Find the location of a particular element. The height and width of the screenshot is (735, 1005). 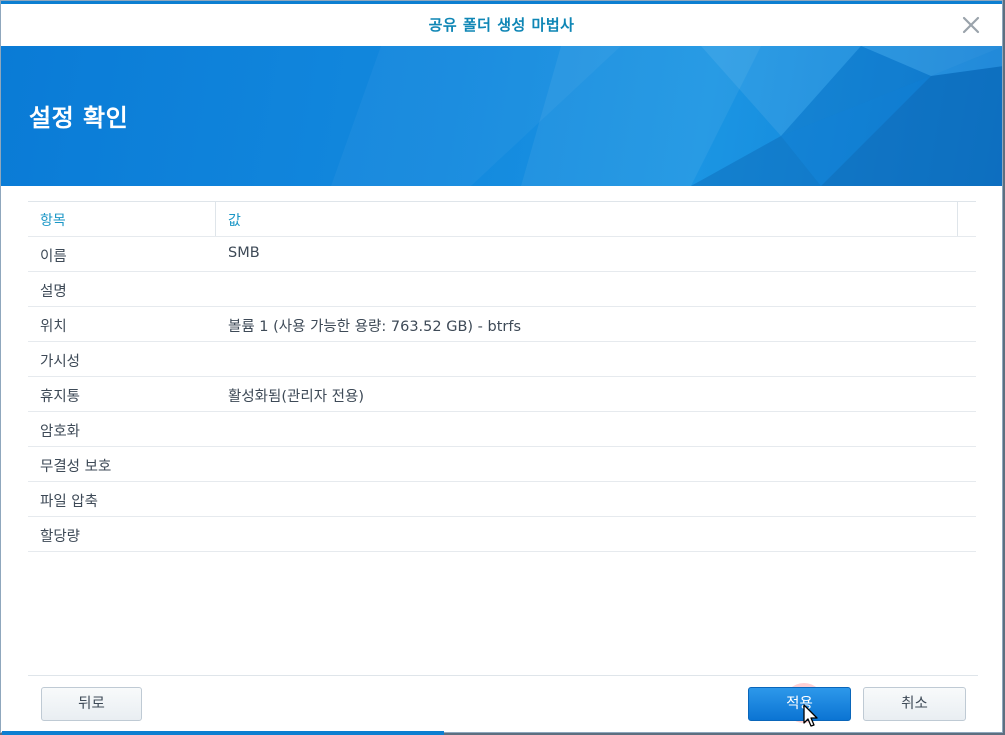

row-key: 위치 is located at coordinates (53, 327).